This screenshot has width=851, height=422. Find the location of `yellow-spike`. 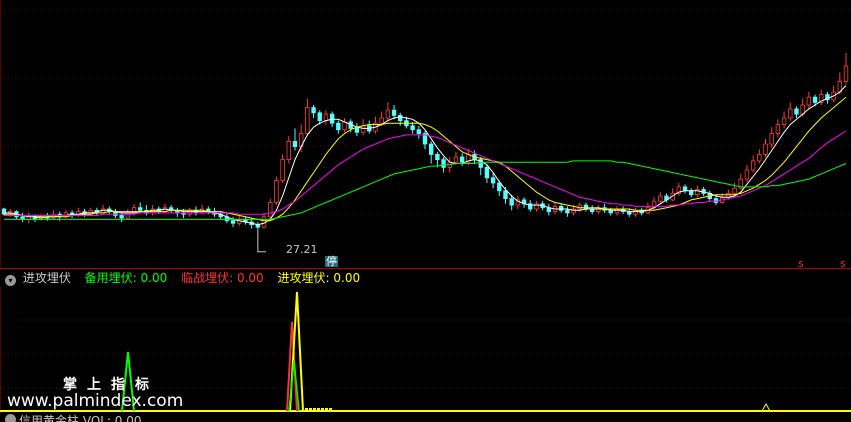

yellow-spike is located at coordinates (296, 351).